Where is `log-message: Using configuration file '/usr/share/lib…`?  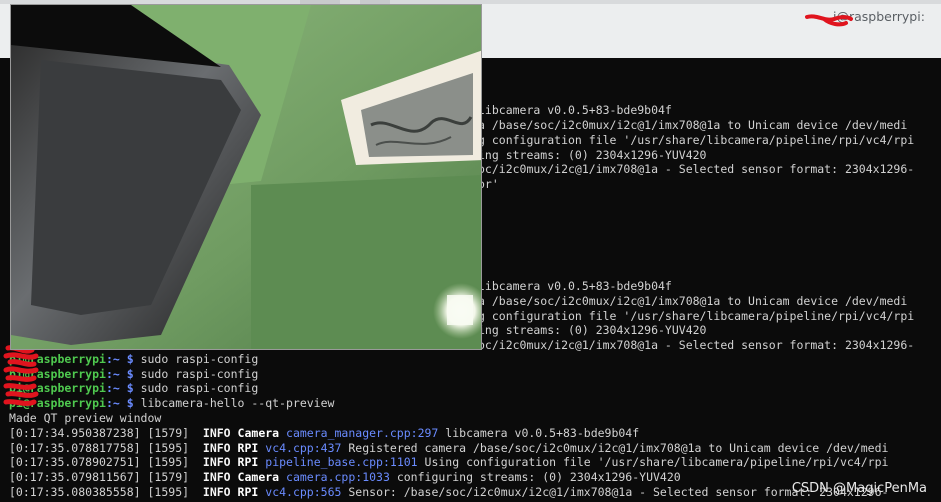
log-message: Using configuration file '/usr/share/lib… is located at coordinates (656, 462).